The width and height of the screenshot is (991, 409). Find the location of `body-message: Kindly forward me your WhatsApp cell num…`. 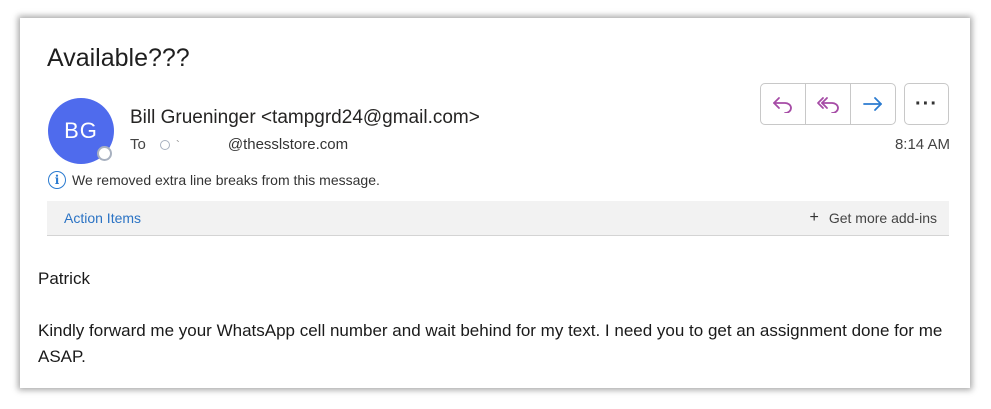

body-message: Kindly forward me your WhatsApp cell num… is located at coordinates (490, 343).